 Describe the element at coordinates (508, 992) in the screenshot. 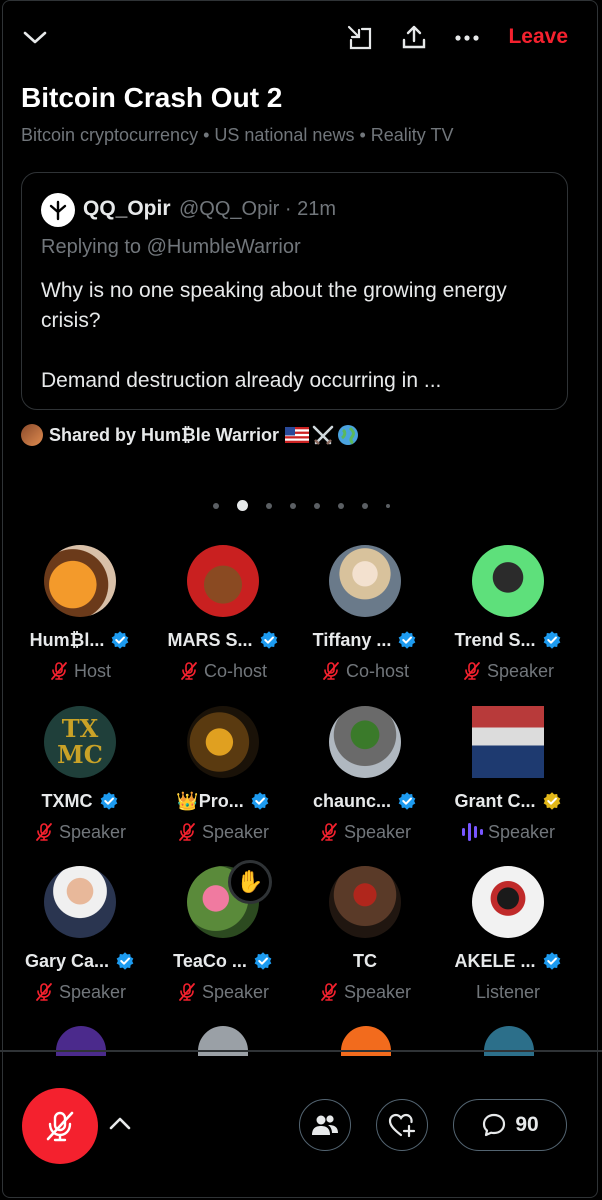

I see `participant-role-row: Listener` at that location.